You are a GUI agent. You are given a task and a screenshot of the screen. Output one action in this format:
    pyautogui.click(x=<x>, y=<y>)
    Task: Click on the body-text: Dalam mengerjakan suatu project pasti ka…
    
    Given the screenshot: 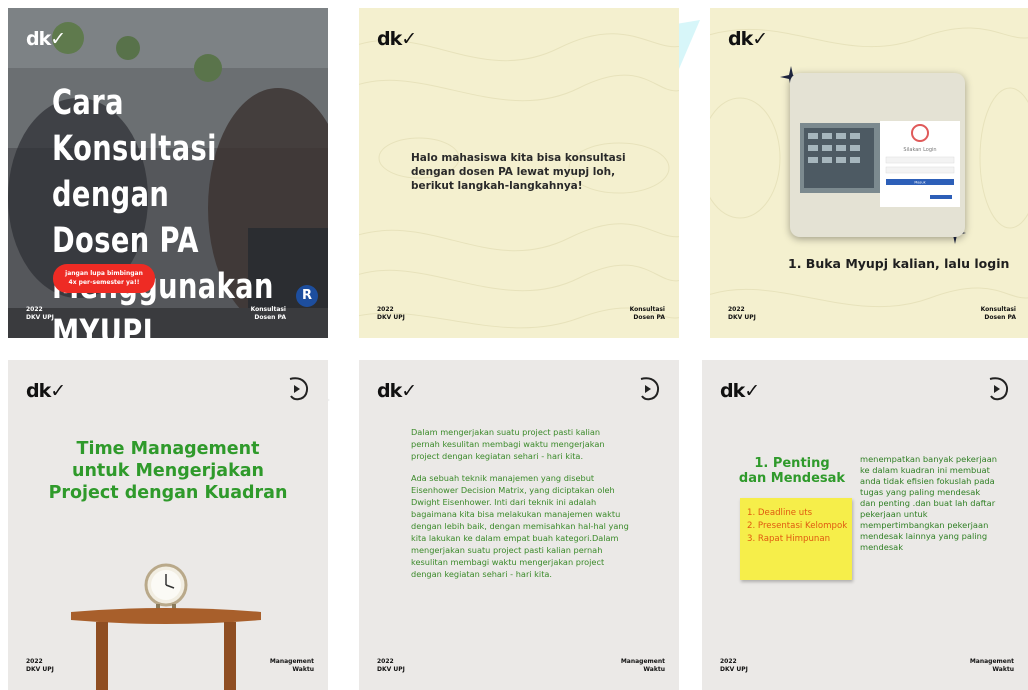 What is the action you would take?
    pyautogui.click(x=521, y=508)
    